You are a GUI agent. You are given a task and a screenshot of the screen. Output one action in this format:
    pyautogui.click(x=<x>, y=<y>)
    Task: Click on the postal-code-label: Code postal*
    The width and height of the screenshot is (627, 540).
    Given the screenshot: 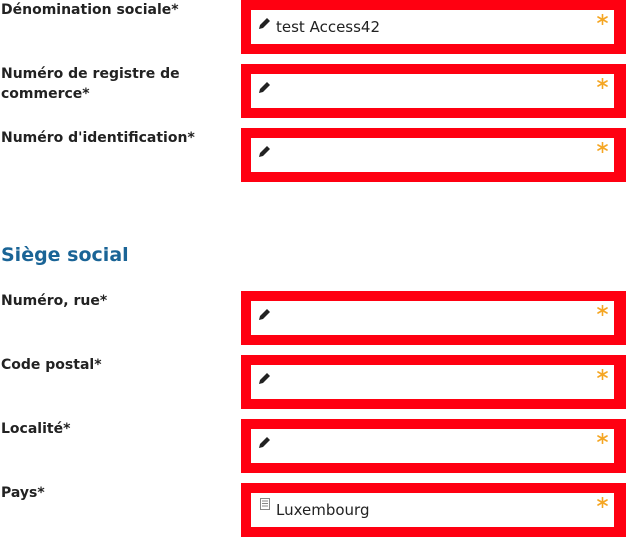 What is the action you would take?
    pyautogui.click(x=51, y=365)
    